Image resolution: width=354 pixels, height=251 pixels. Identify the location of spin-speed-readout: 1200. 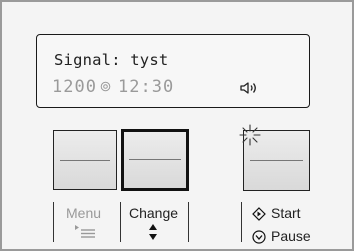
(74, 87).